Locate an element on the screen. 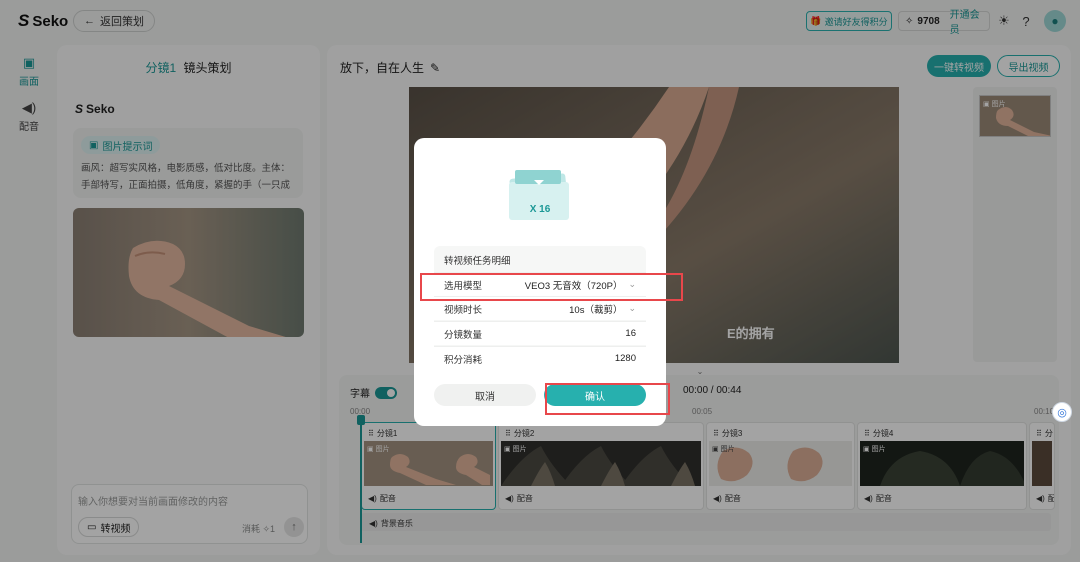  assistant-float-icon: ◎ is located at coordinates (1062, 412).